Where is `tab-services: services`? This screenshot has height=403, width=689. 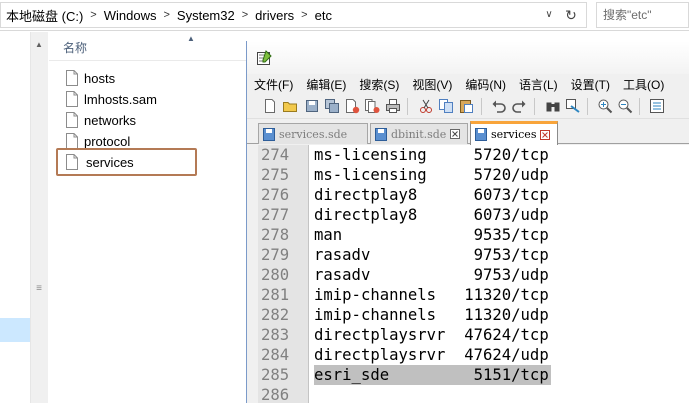 tab-services: services is located at coordinates (514, 133).